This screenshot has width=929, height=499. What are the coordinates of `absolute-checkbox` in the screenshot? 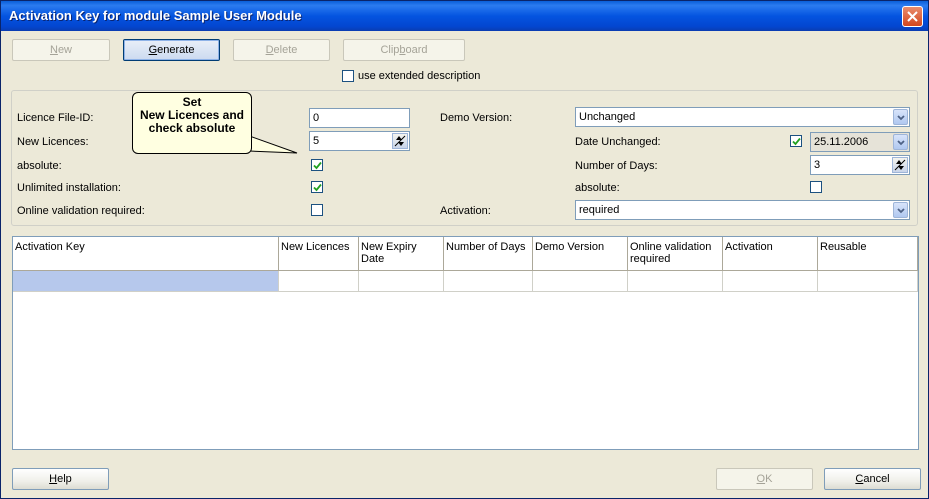 It's located at (317, 165).